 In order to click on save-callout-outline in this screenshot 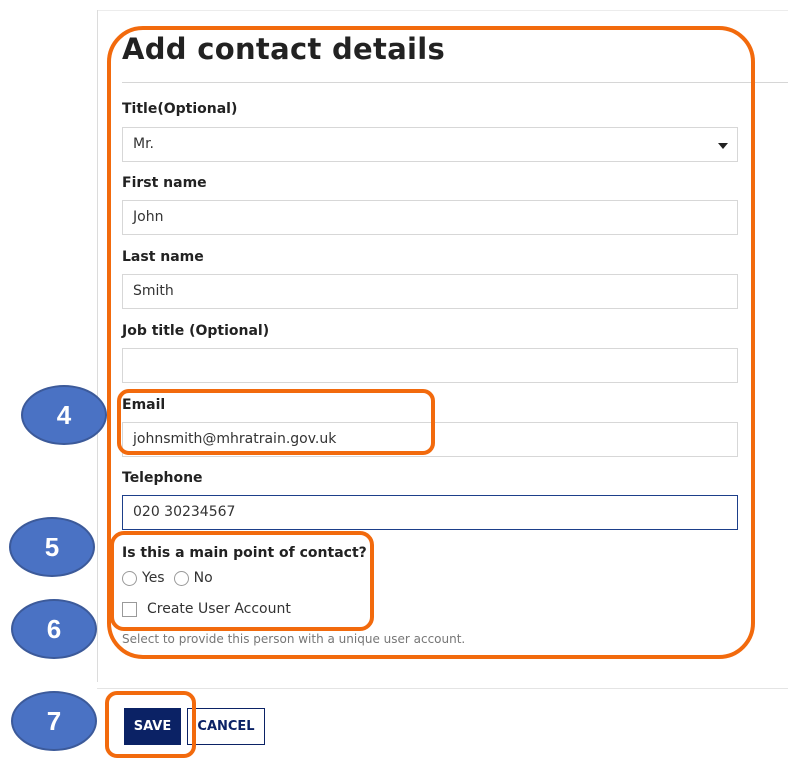, I will do `click(150, 724)`.